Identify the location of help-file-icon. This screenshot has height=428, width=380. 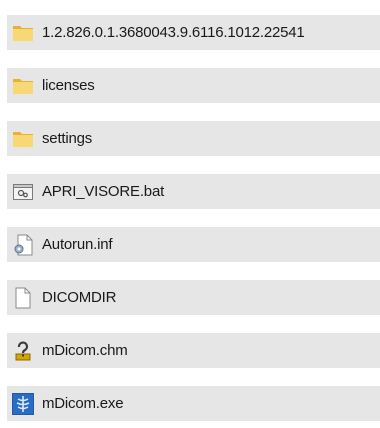
(23, 351).